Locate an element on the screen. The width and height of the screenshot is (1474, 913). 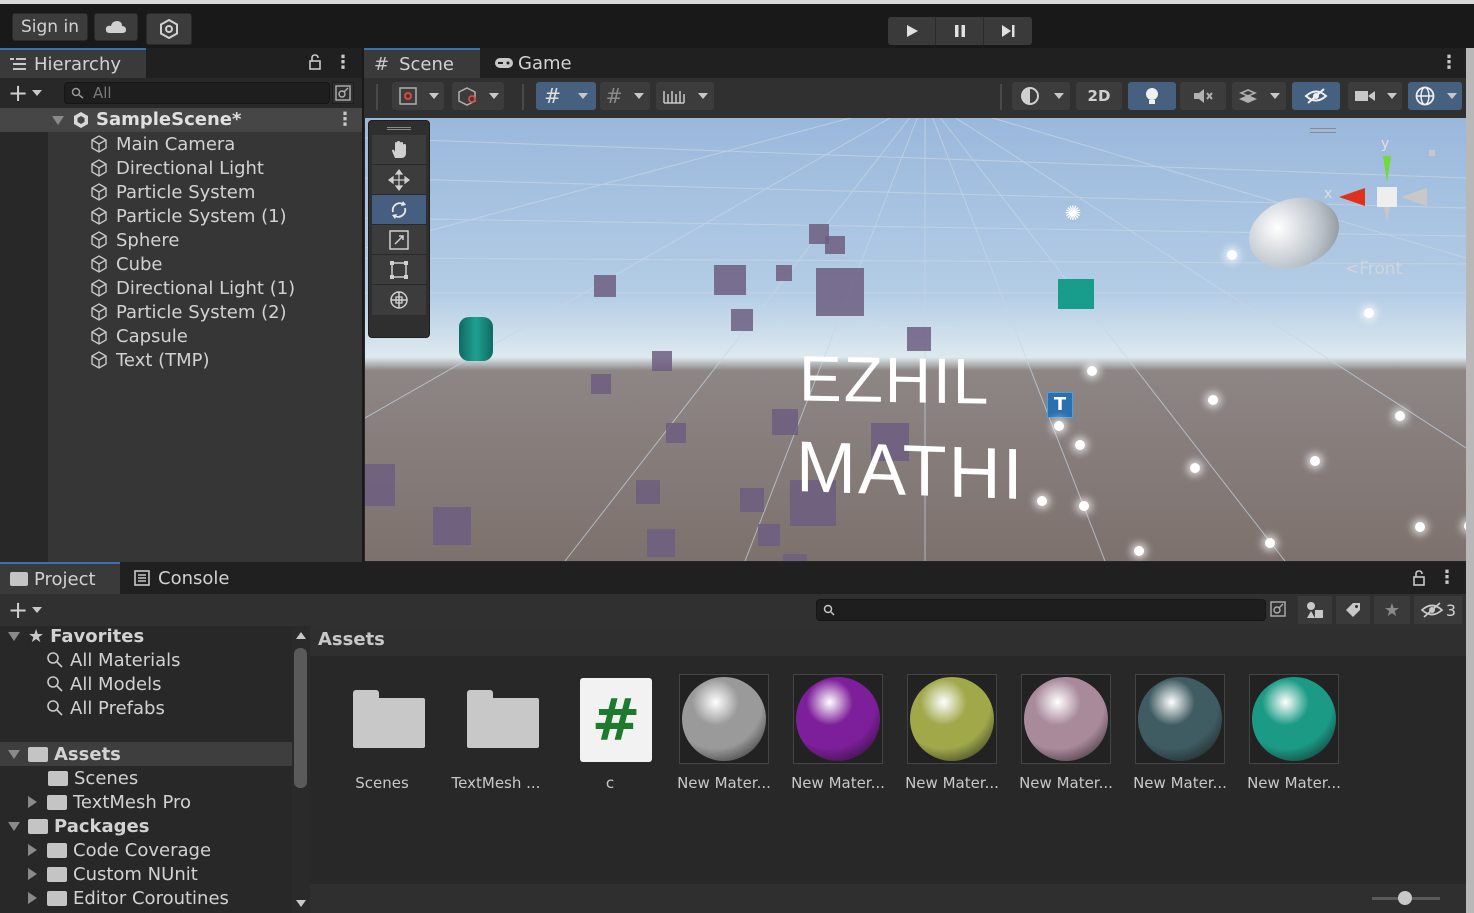
tab-game: Game is located at coordinates (532, 63).